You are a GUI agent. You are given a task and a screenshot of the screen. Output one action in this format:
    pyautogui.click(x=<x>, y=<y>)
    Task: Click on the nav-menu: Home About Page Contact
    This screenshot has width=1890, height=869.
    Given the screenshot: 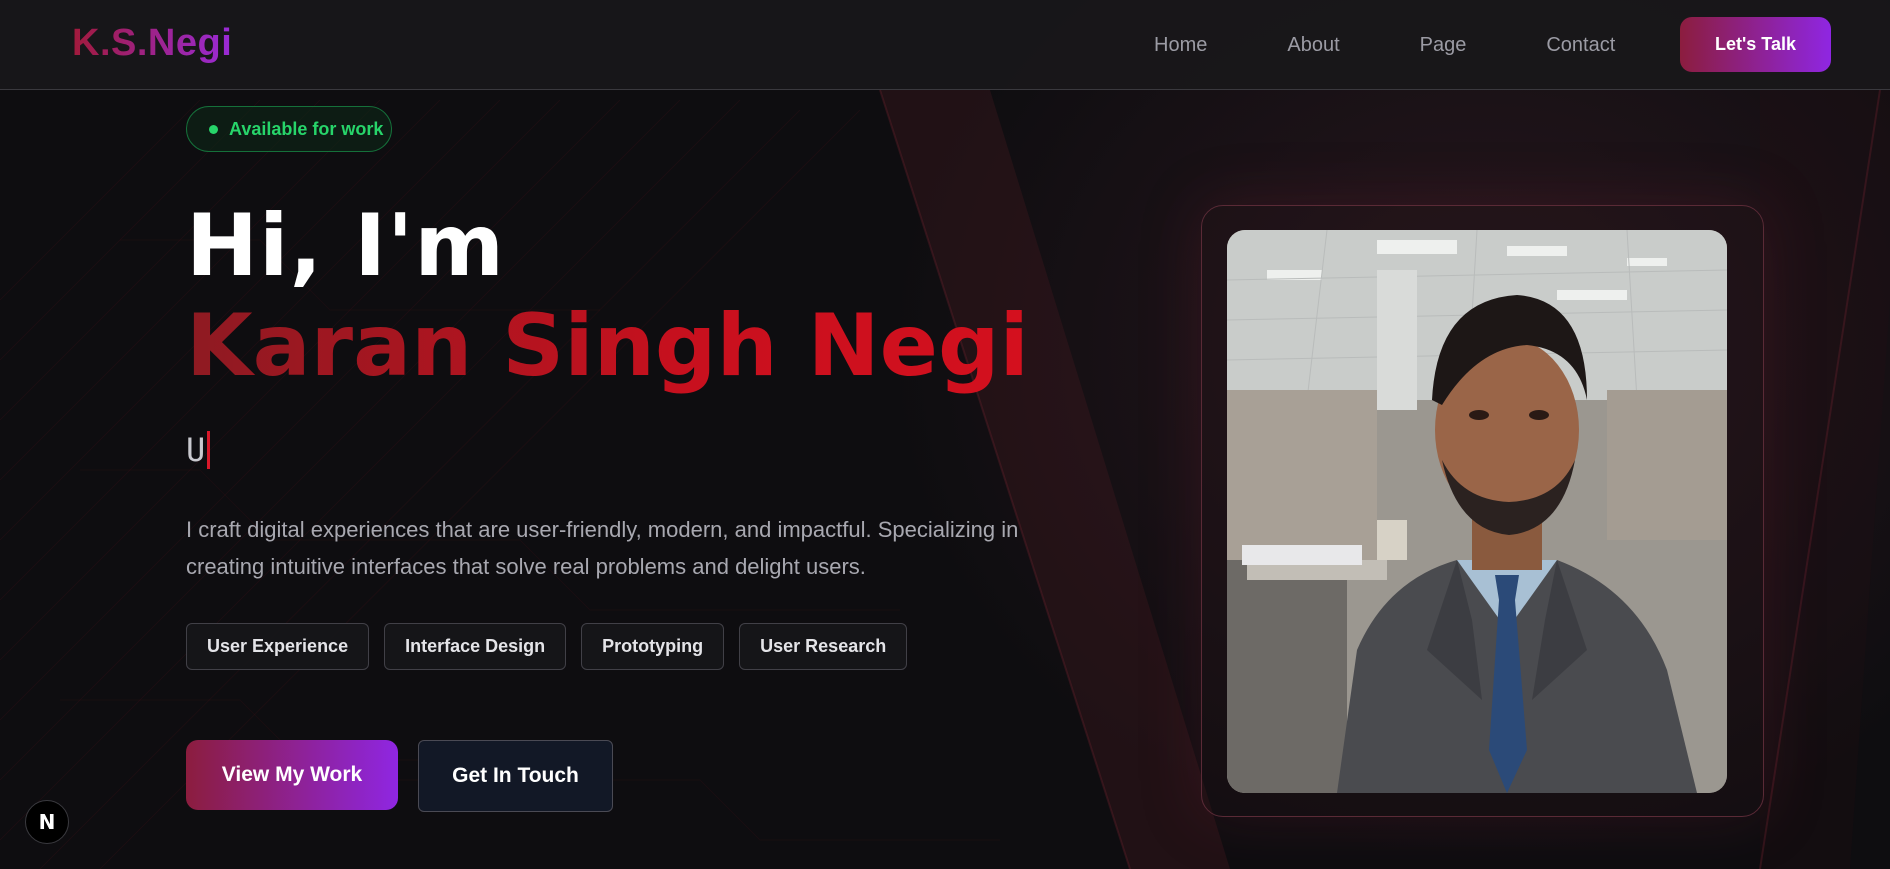 What is the action you would take?
    pyautogui.click(x=1424, y=45)
    